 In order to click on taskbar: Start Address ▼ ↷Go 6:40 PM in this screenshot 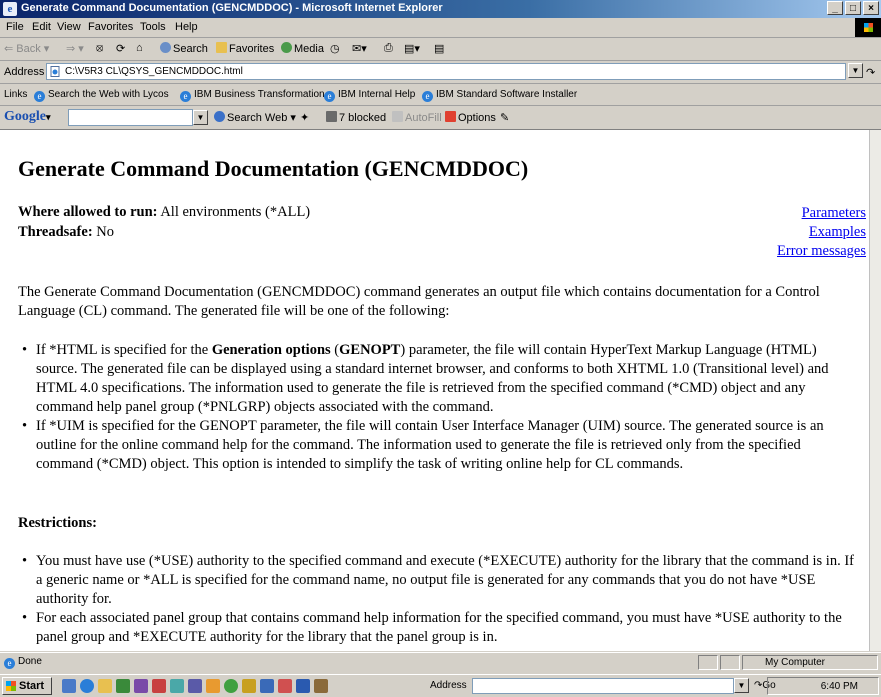, I will do `click(440, 685)`.